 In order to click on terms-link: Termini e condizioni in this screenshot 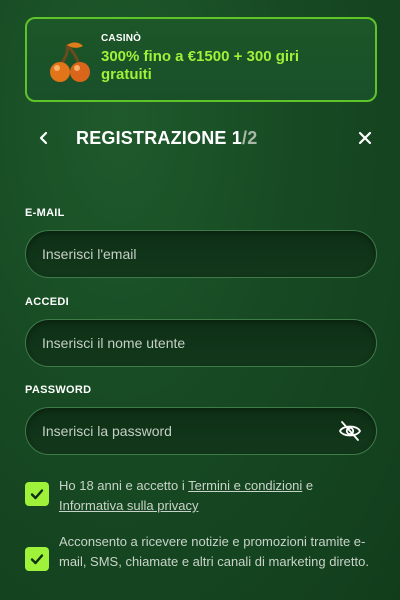, I will do `click(245, 485)`.